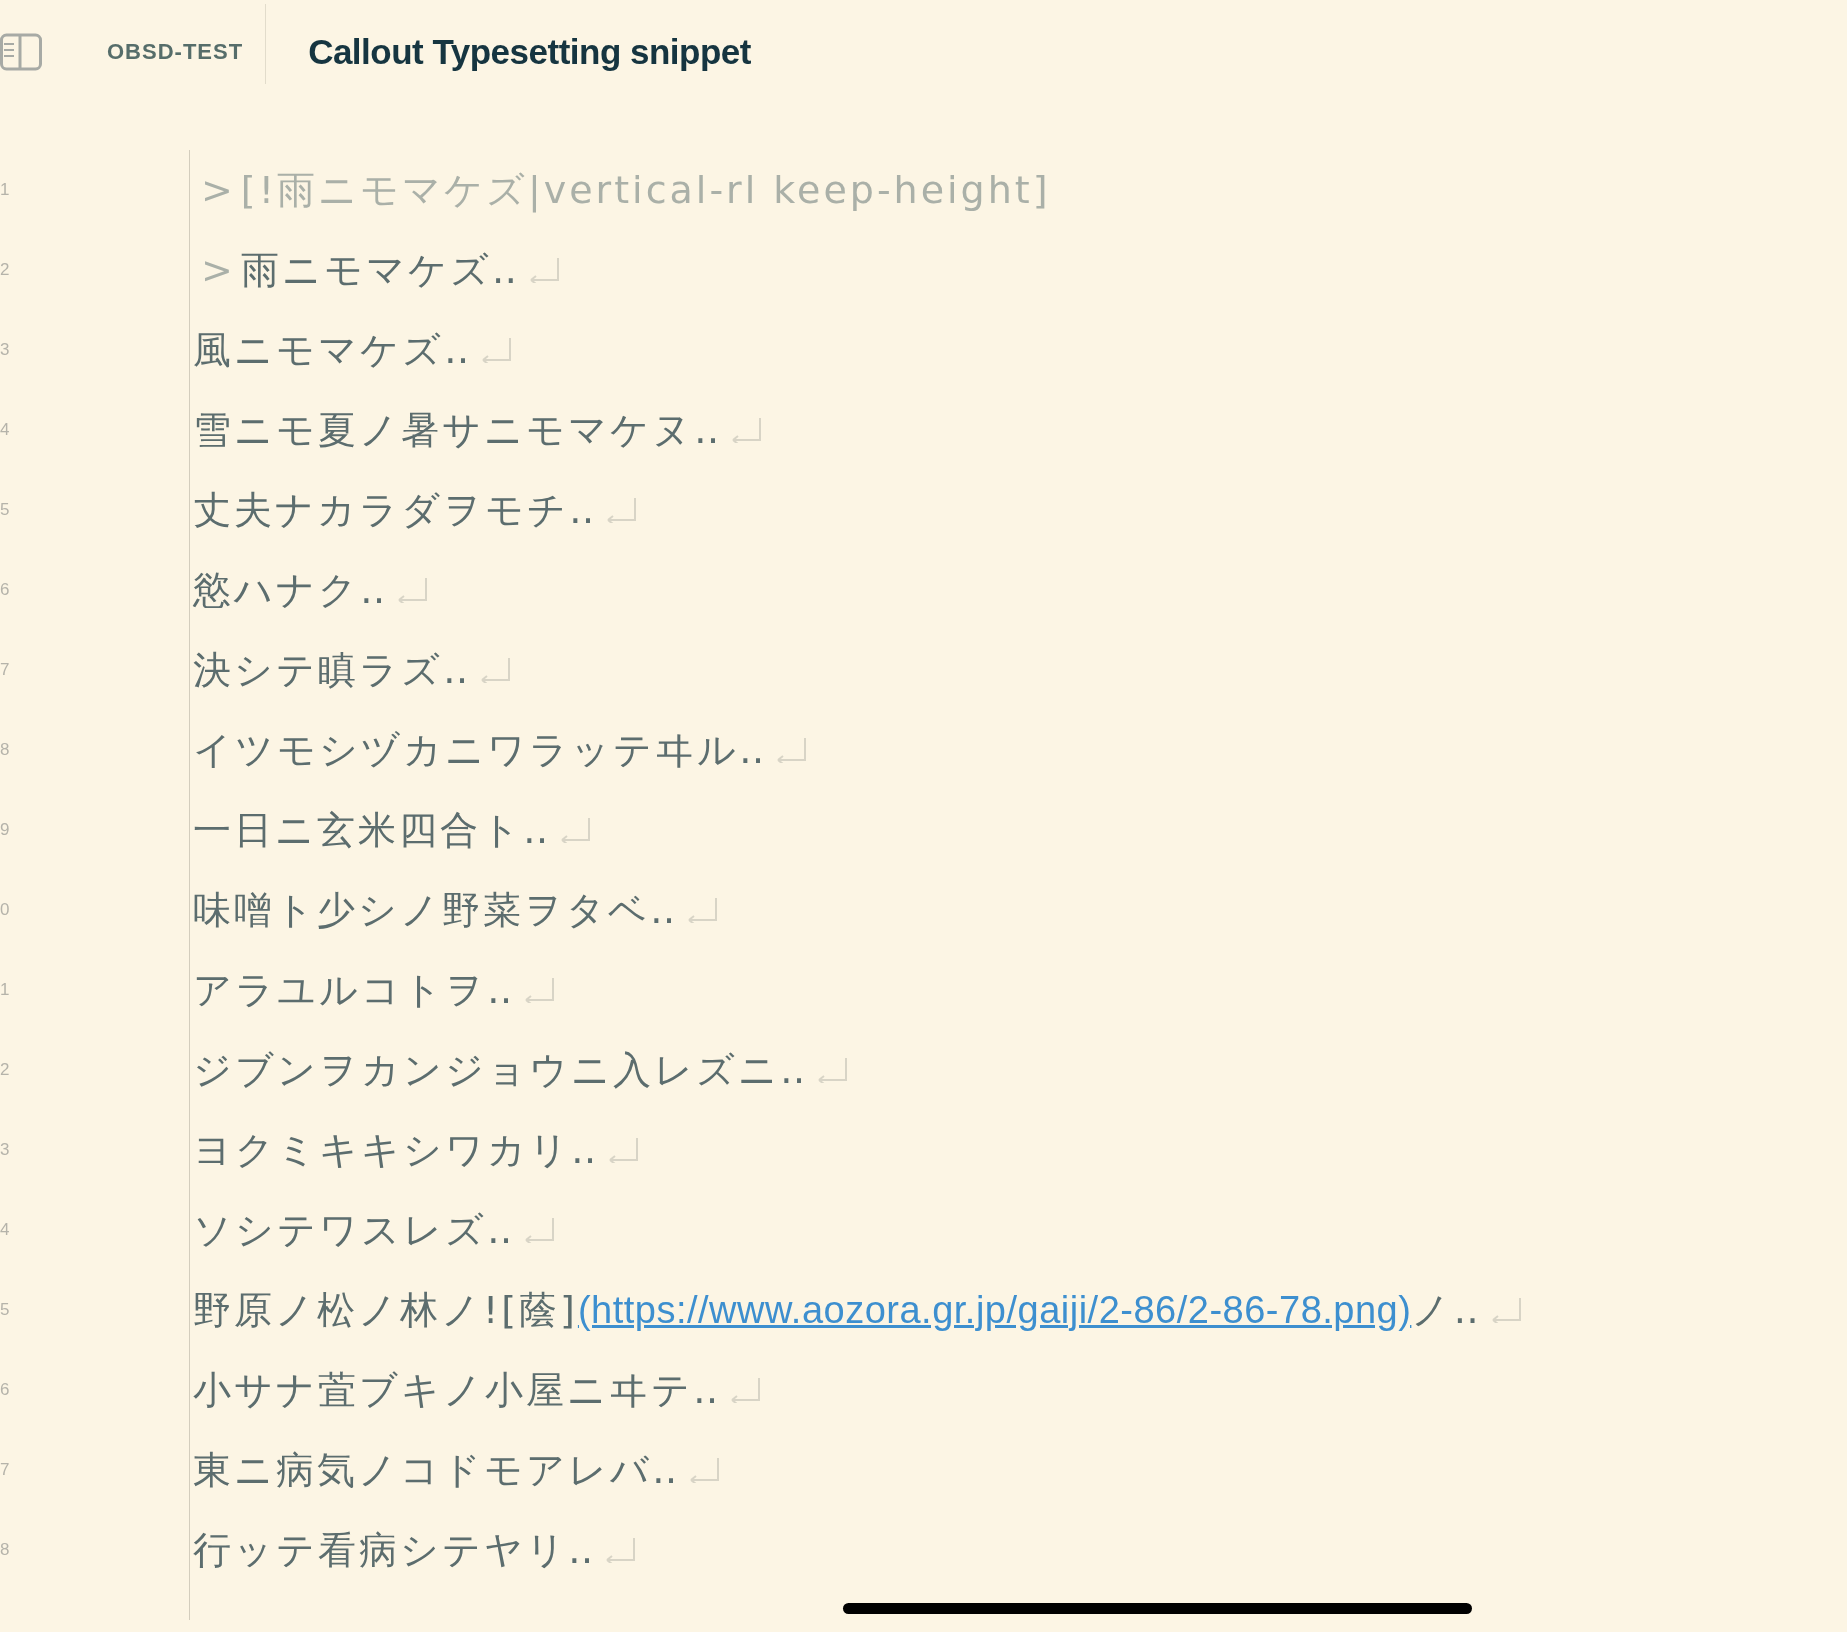  What do you see at coordinates (380, 270) in the screenshot?
I see `line-text: 雨ニモマケズ‥` at bounding box center [380, 270].